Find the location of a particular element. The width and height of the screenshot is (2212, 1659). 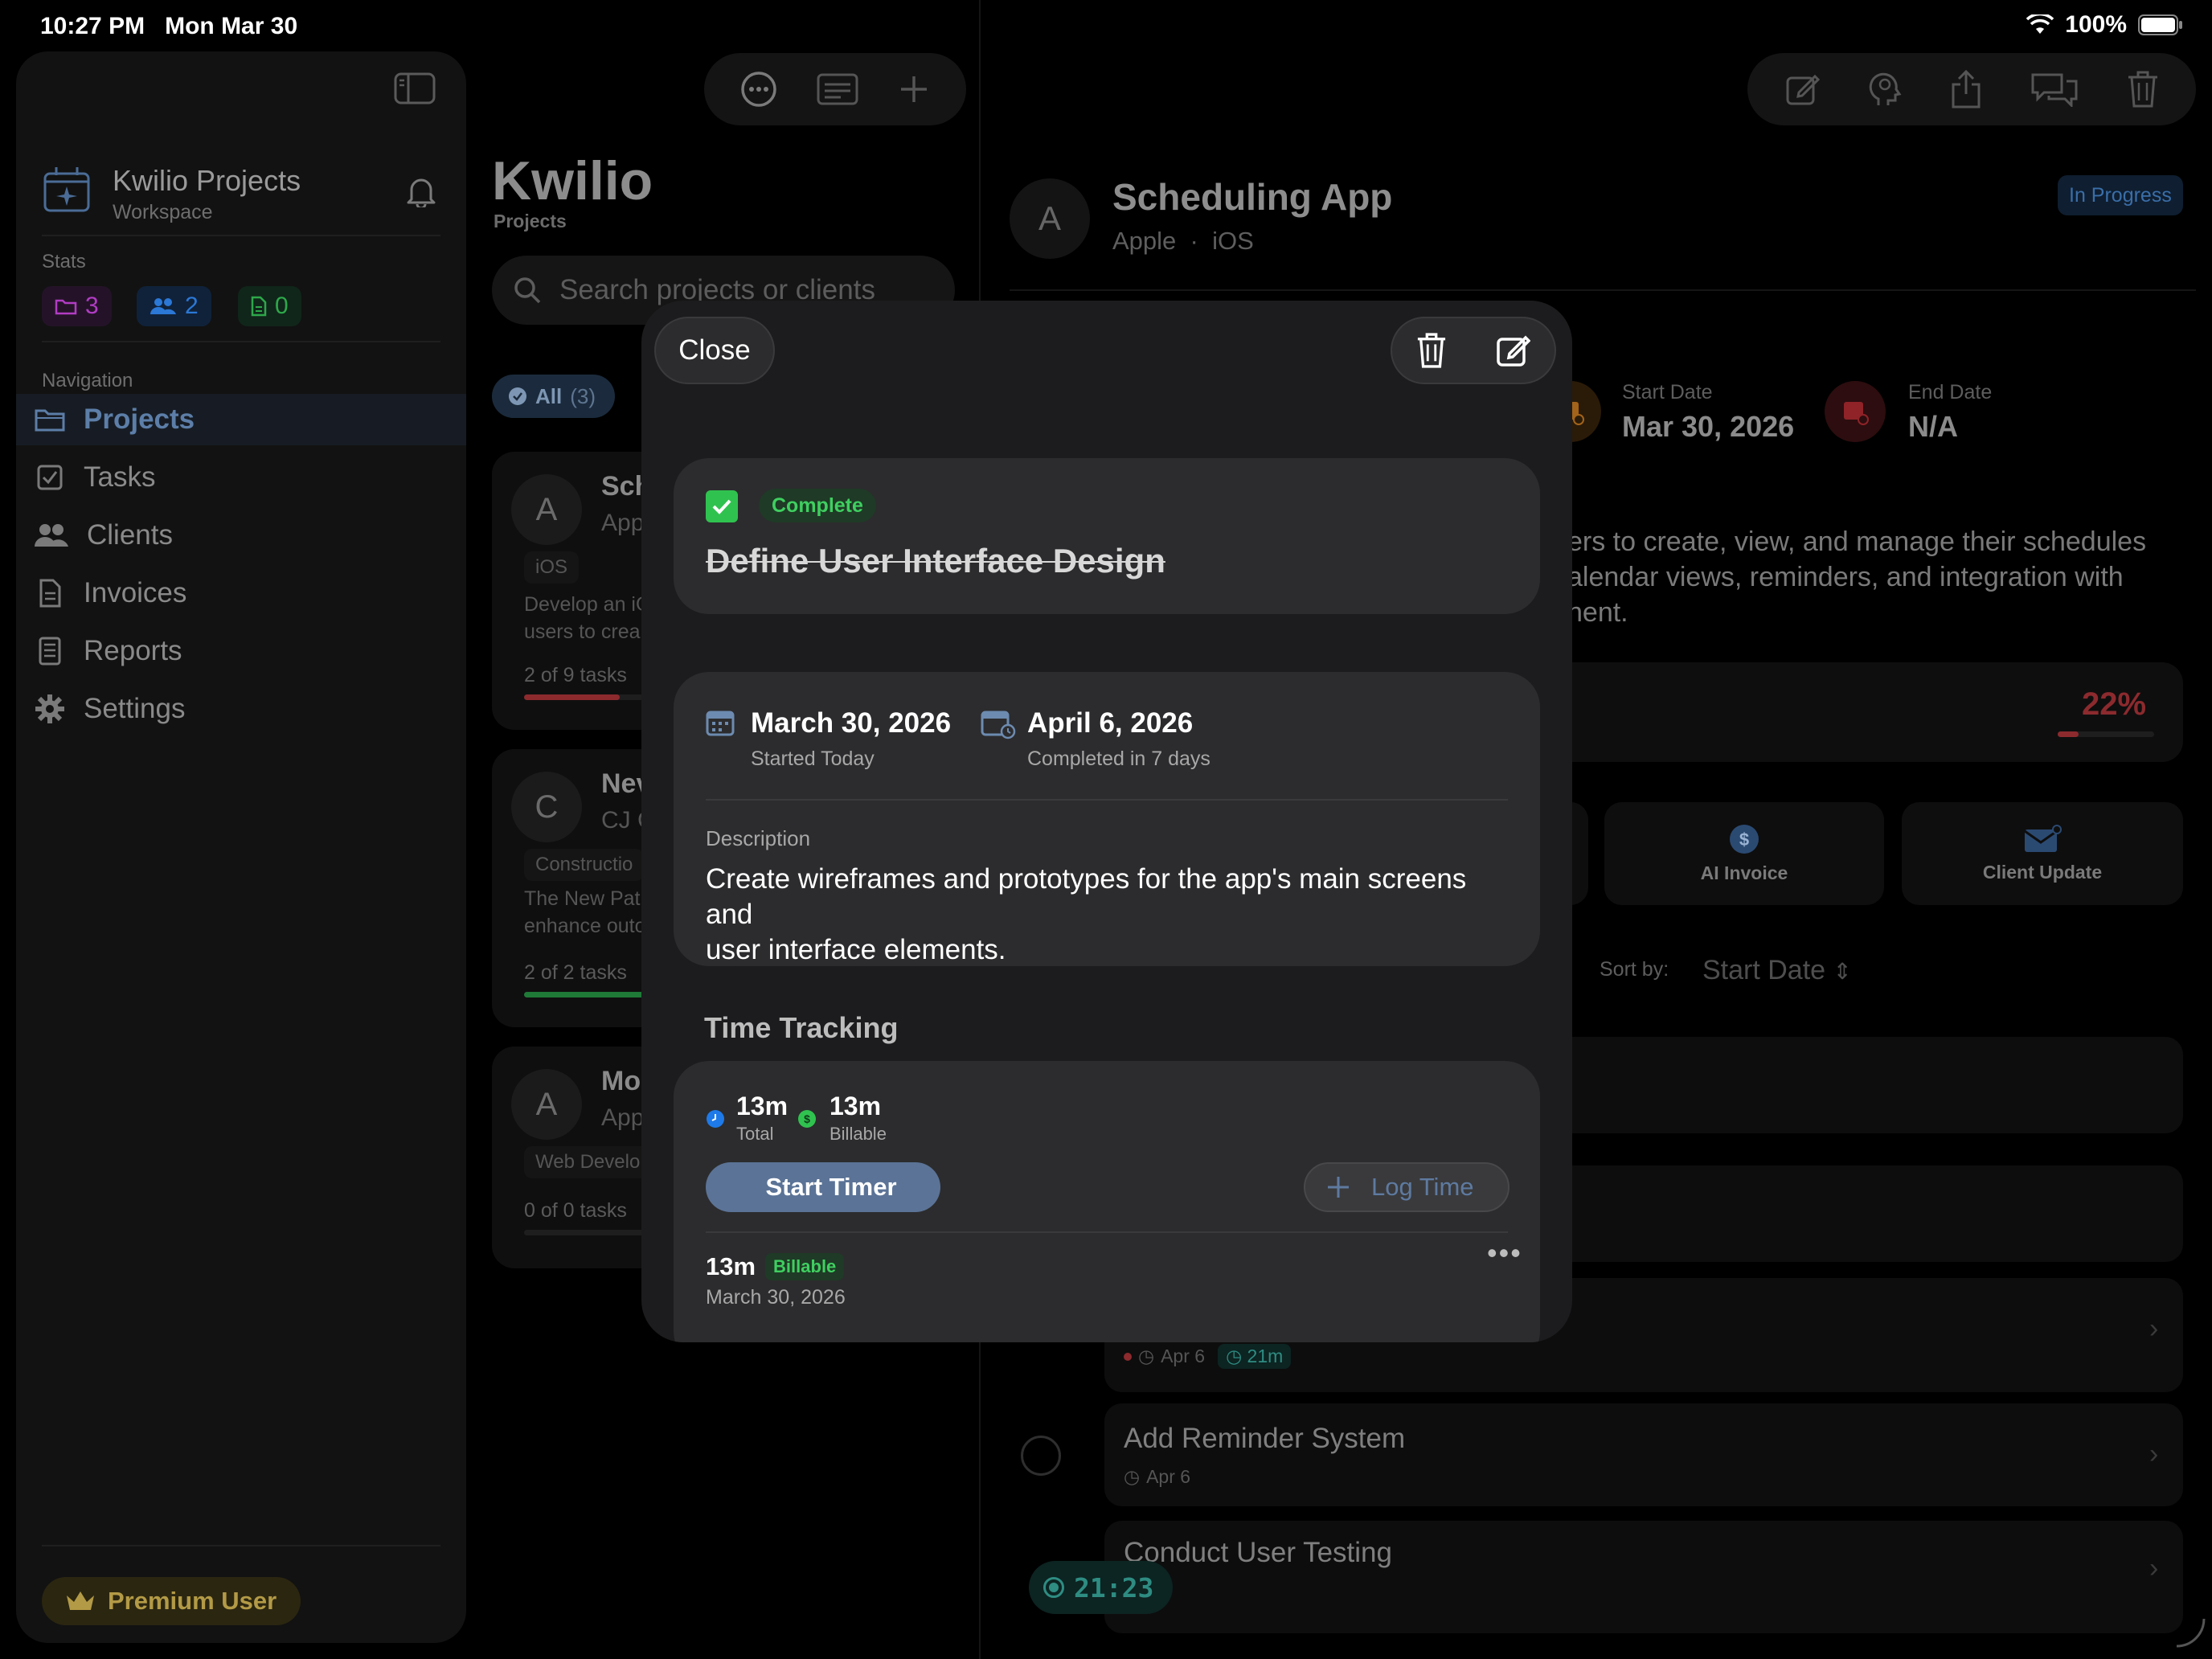

recording-dot-icon is located at coordinates (1053, 1587).